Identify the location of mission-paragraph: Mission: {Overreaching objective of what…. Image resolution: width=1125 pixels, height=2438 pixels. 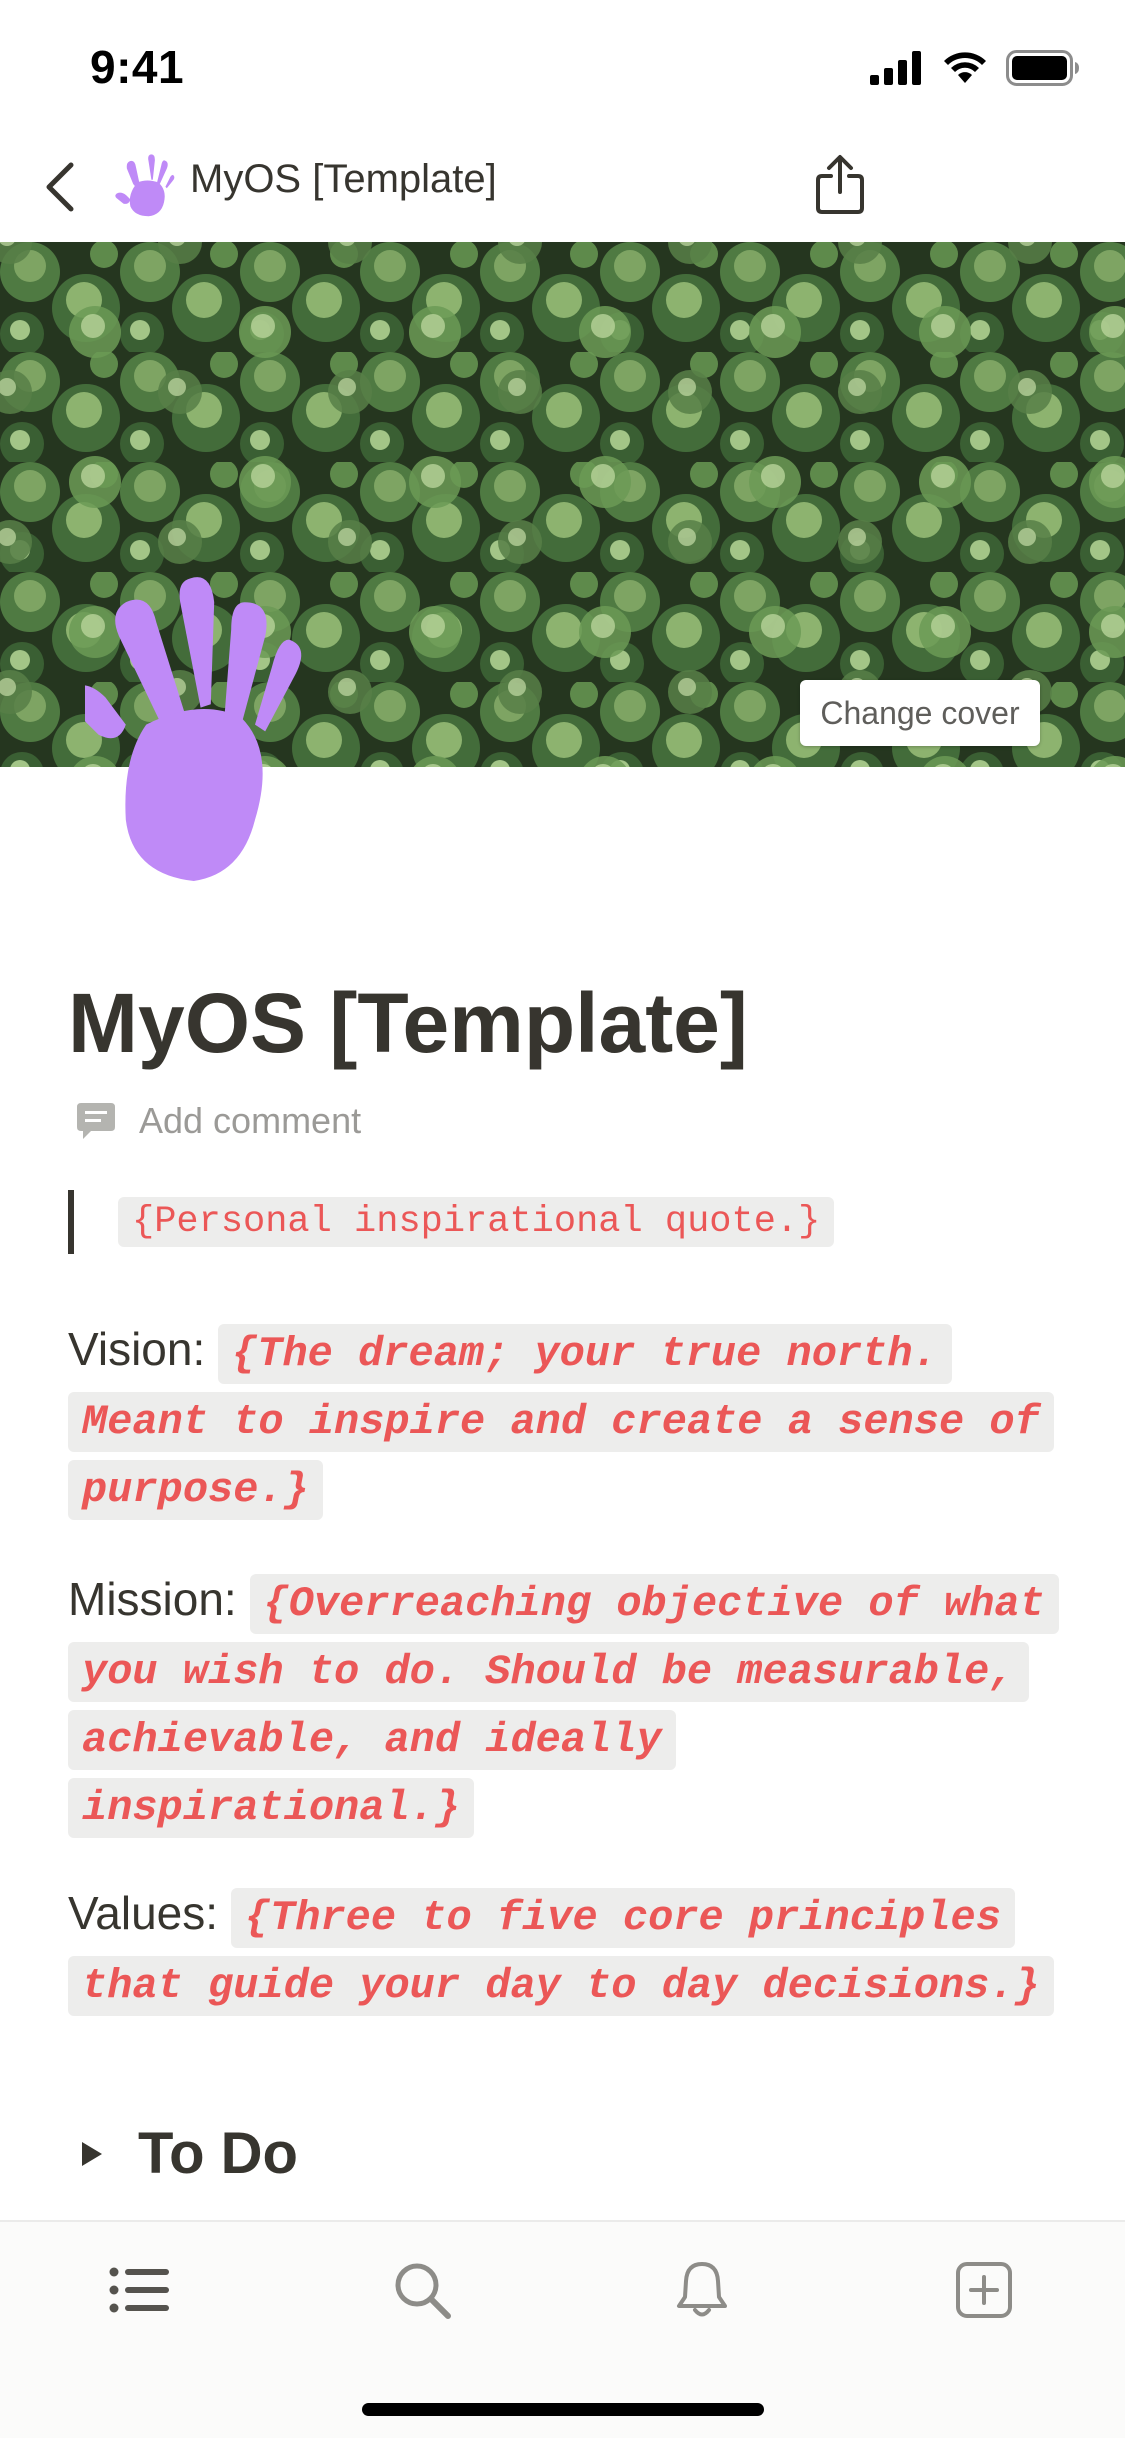
(568, 1704).